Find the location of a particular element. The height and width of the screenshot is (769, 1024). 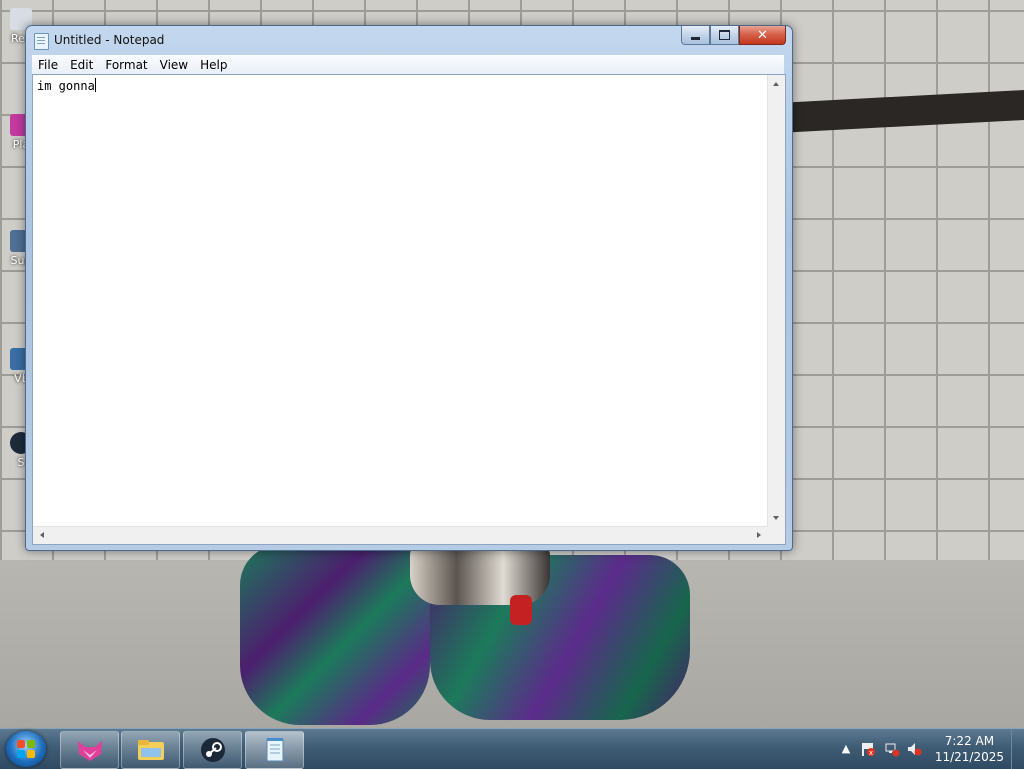

minimize-button is located at coordinates (695, 35).